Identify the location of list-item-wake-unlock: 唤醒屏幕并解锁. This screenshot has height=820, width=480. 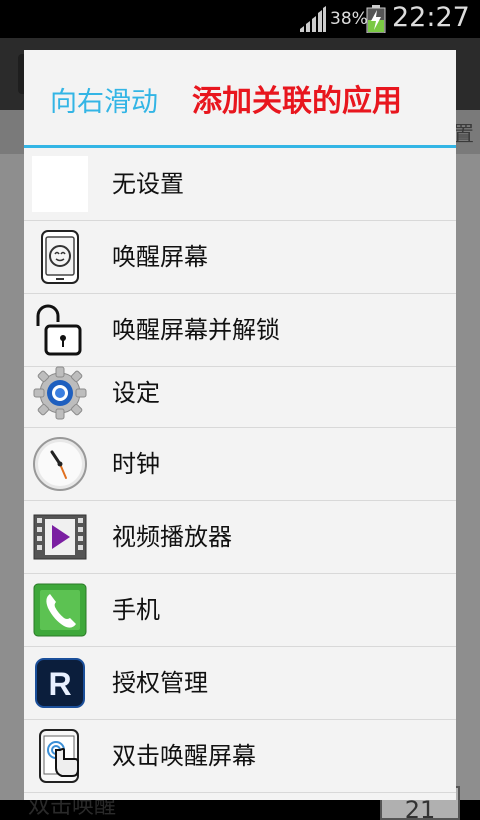
(240, 330).